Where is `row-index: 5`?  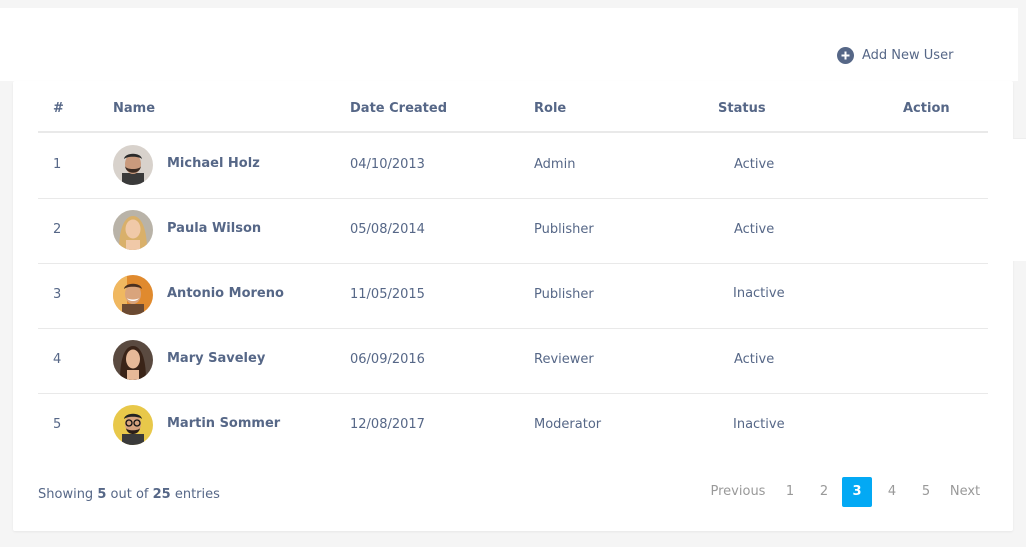
row-index: 5 is located at coordinates (57, 424).